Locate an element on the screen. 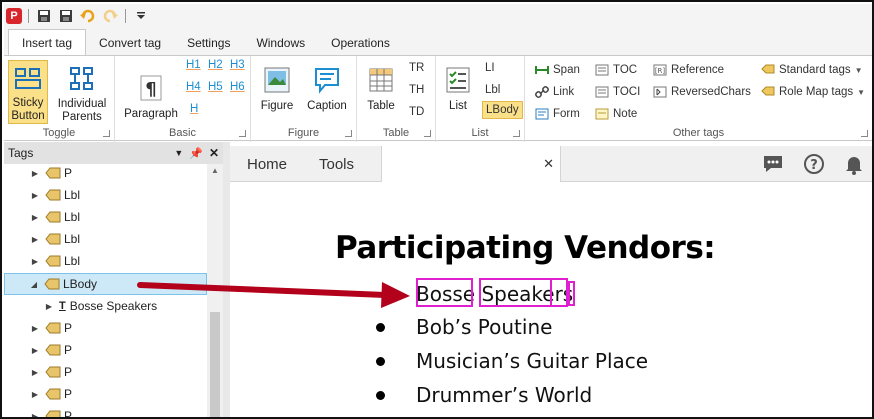  td-button: TD is located at coordinates (416, 112).